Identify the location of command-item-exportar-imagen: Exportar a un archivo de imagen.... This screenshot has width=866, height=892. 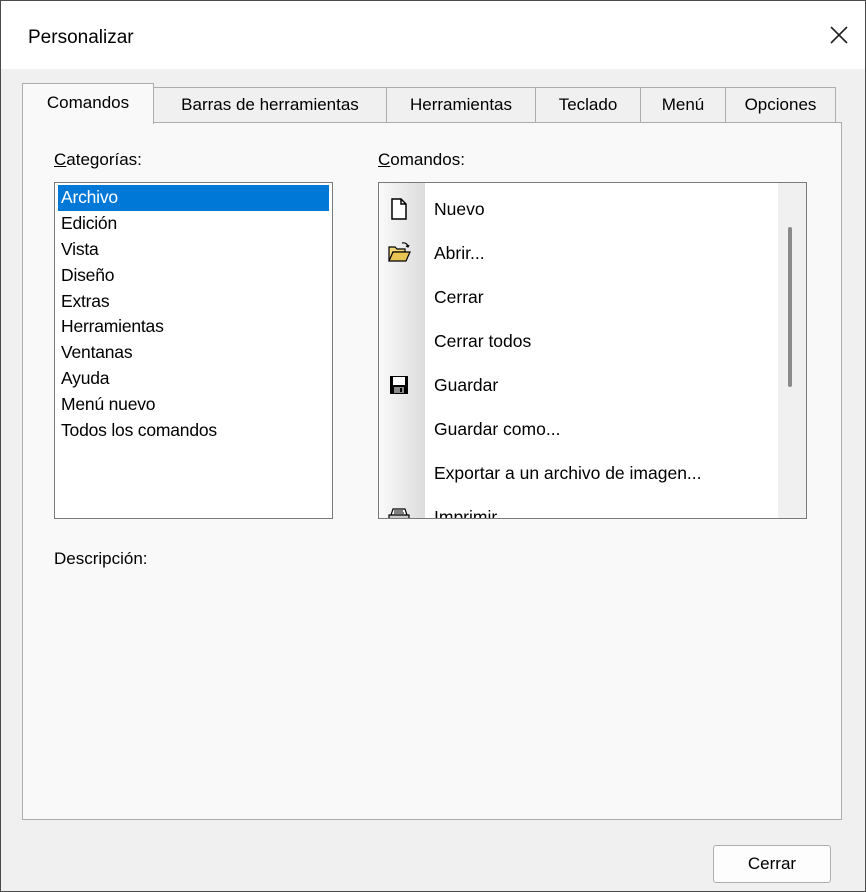
(579, 473).